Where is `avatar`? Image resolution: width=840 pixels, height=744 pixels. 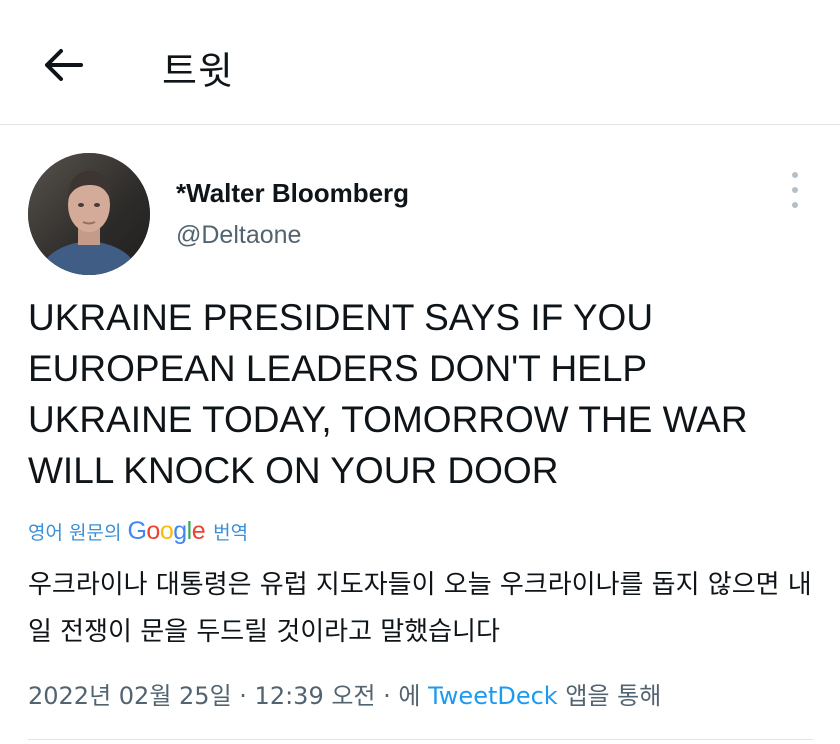 avatar is located at coordinates (89, 214).